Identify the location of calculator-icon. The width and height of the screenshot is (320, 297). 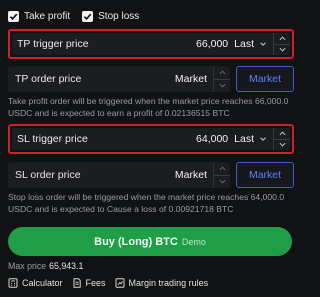
(13, 283).